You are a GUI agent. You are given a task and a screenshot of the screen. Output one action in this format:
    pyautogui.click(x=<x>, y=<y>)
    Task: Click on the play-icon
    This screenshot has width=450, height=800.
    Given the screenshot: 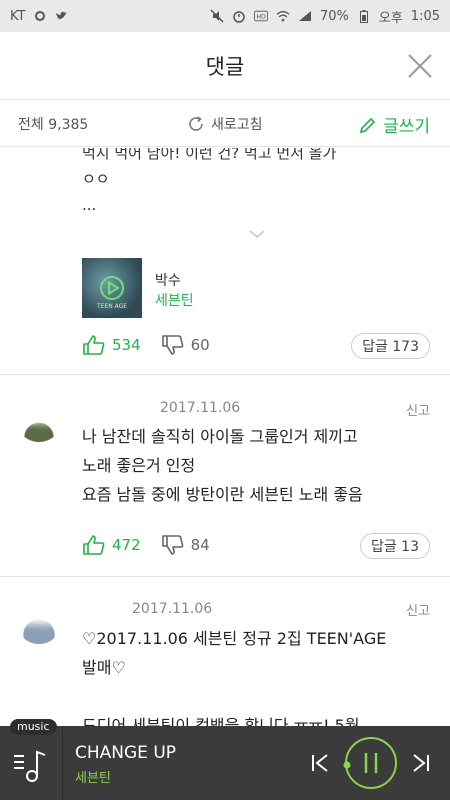 What is the action you would take?
    pyautogui.click(x=112, y=288)
    